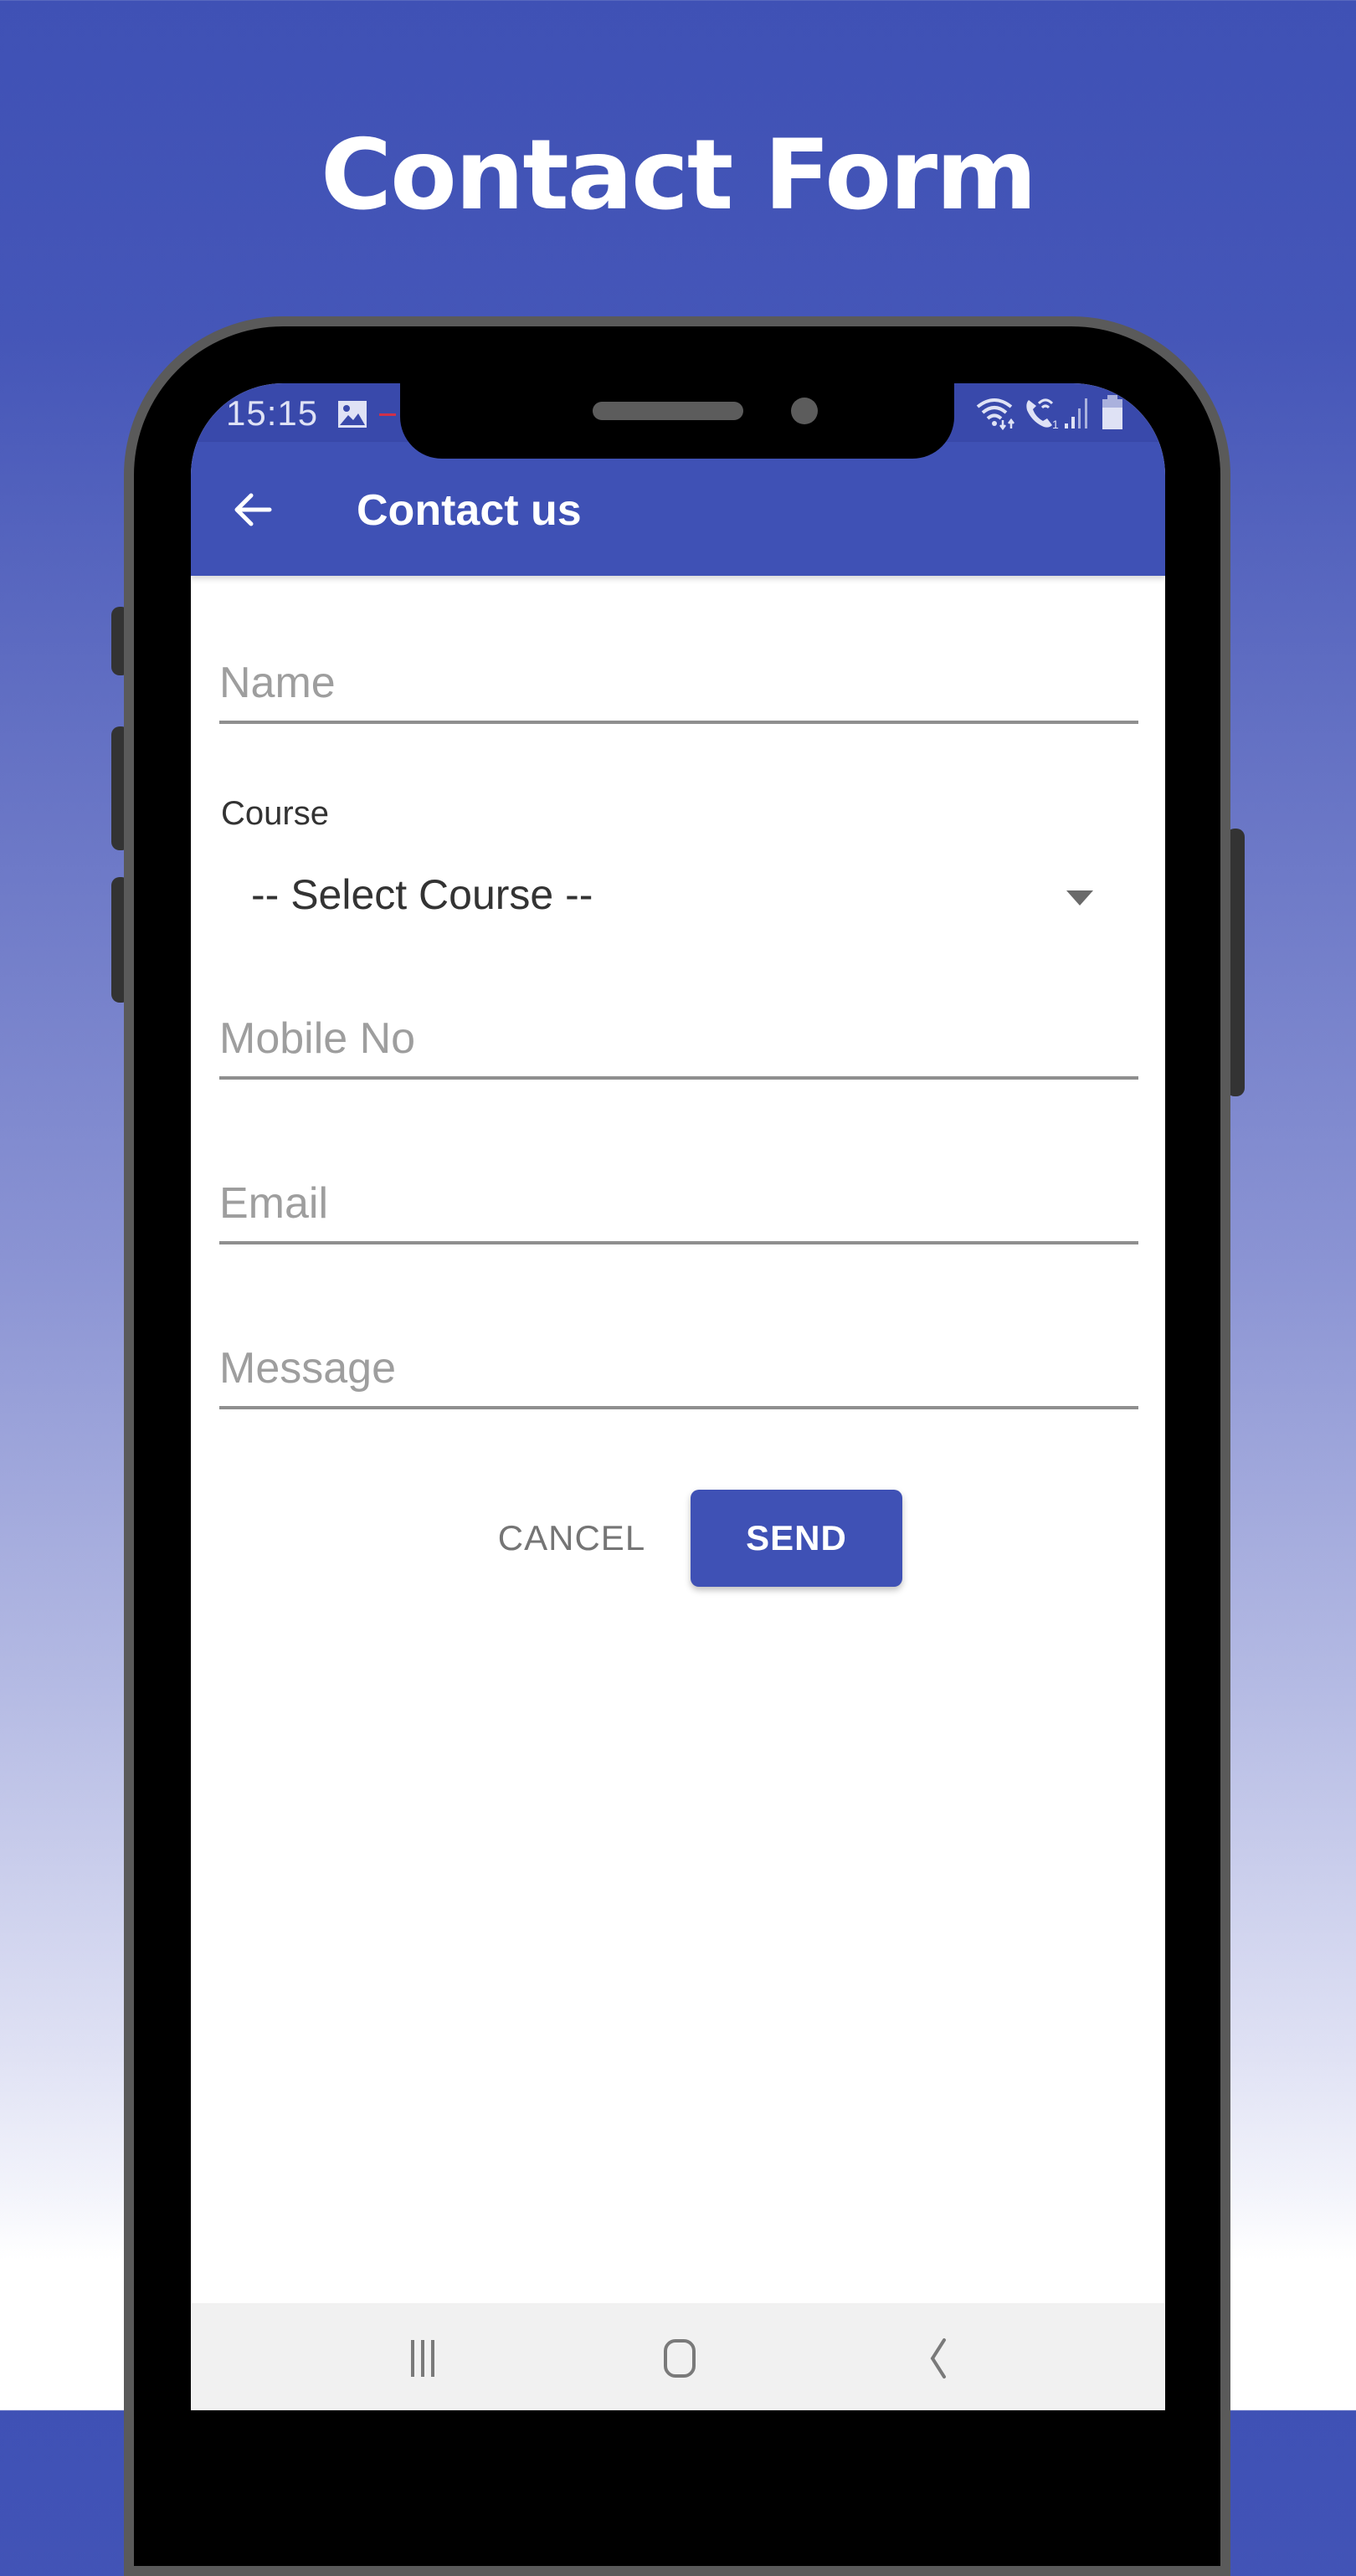 The width and height of the screenshot is (1356, 2576). What do you see at coordinates (1042, 414) in the screenshot?
I see `wifi-calling-icon: 1` at bounding box center [1042, 414].